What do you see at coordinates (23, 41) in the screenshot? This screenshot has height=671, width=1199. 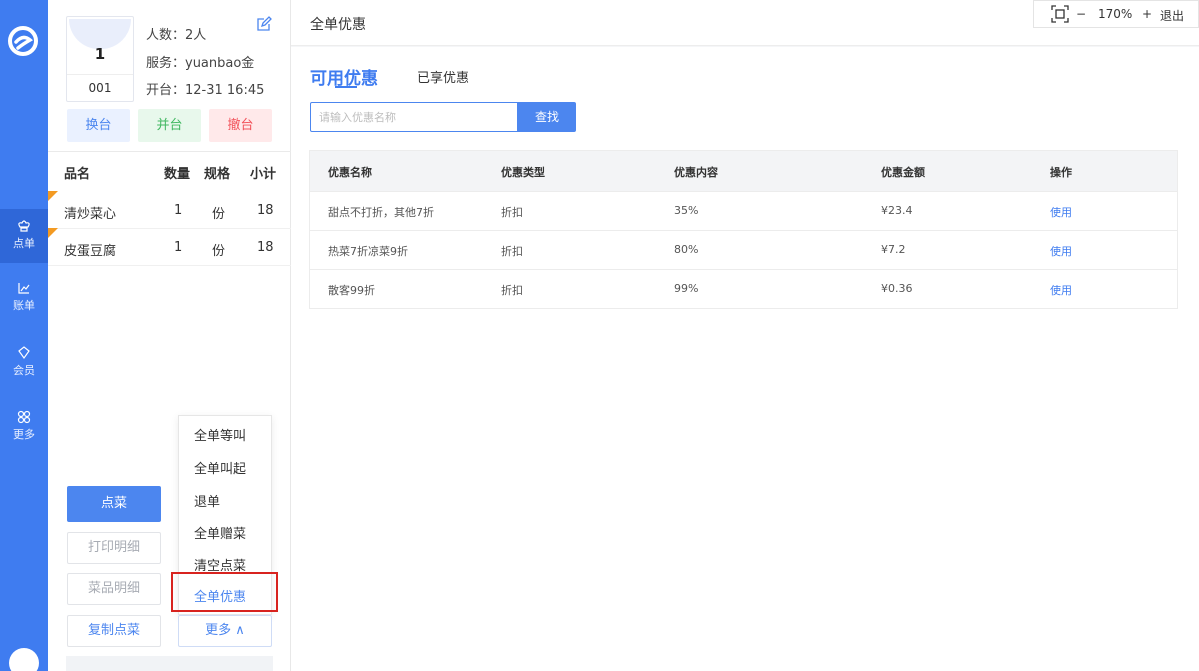 I see `app-logo-icon` at bounding box center [23, 41].